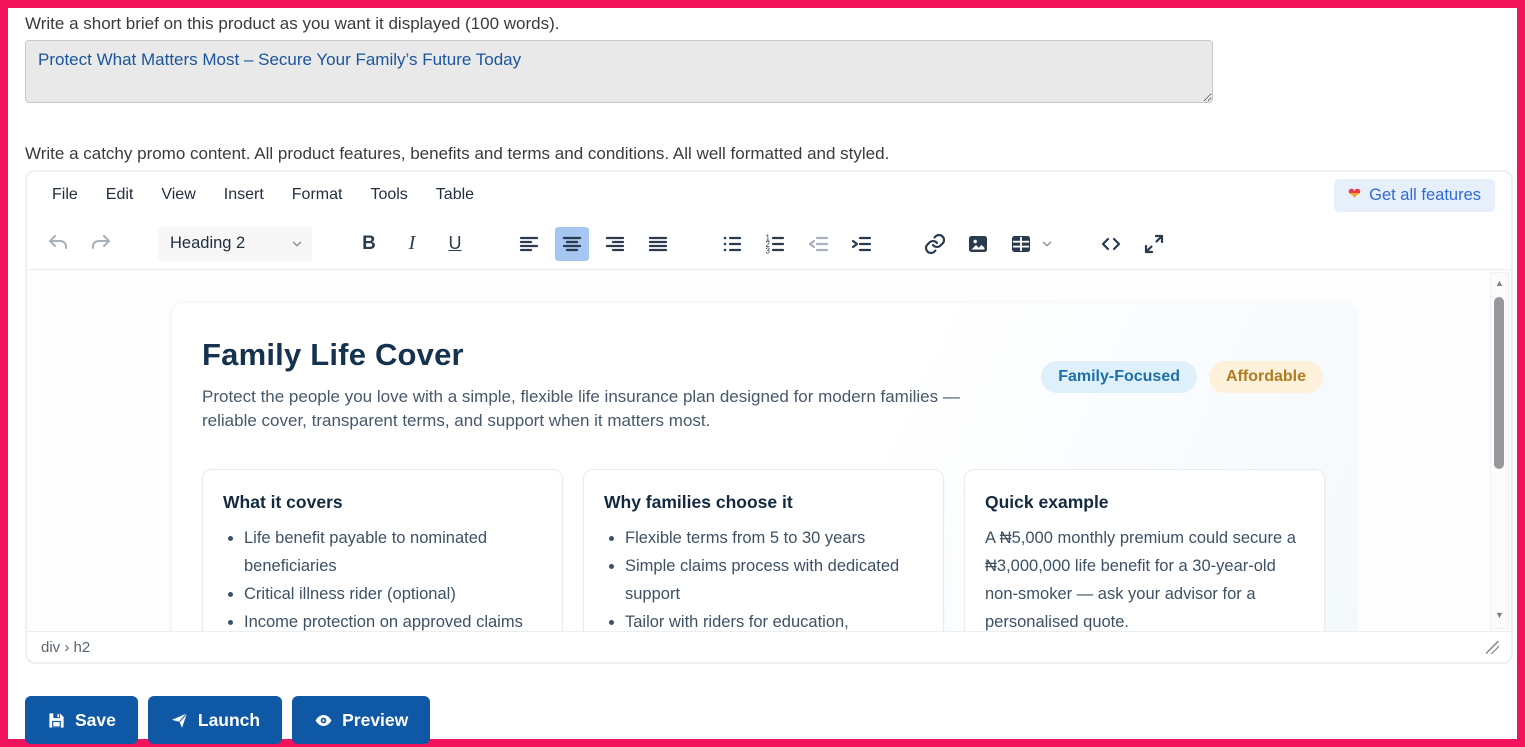 Image resolution: width=1525 pixels, height=747 pixels. Describe the element at coordinates (1492, 647) in the screenshot. I see `editor-resize-handle` at that location.